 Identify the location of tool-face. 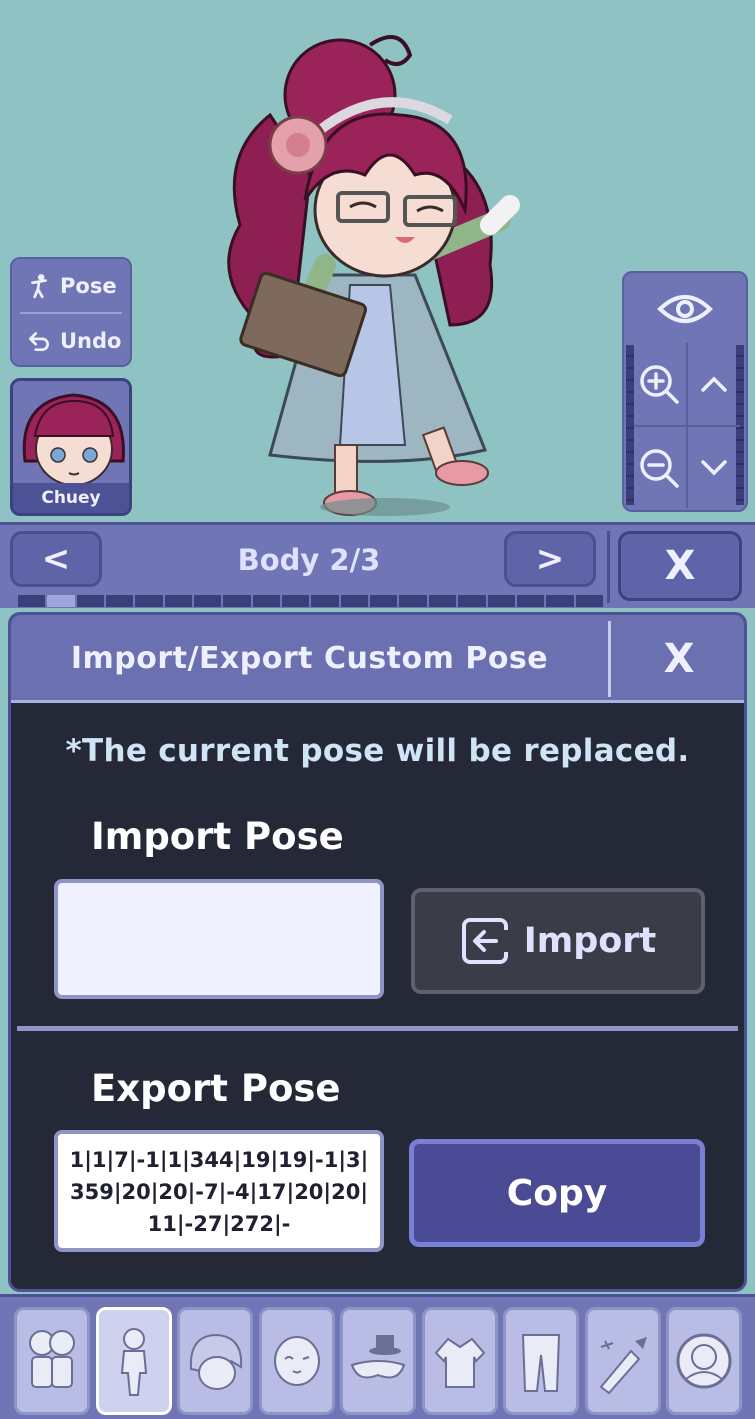
(297, 1361).